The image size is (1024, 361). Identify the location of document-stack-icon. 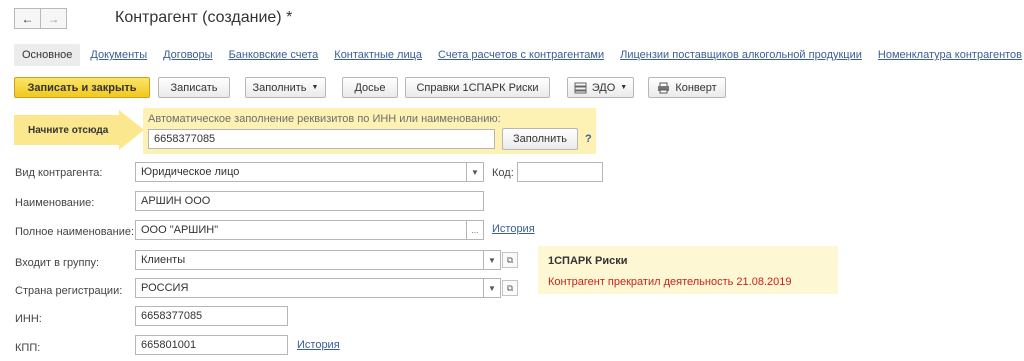
(580, 87).